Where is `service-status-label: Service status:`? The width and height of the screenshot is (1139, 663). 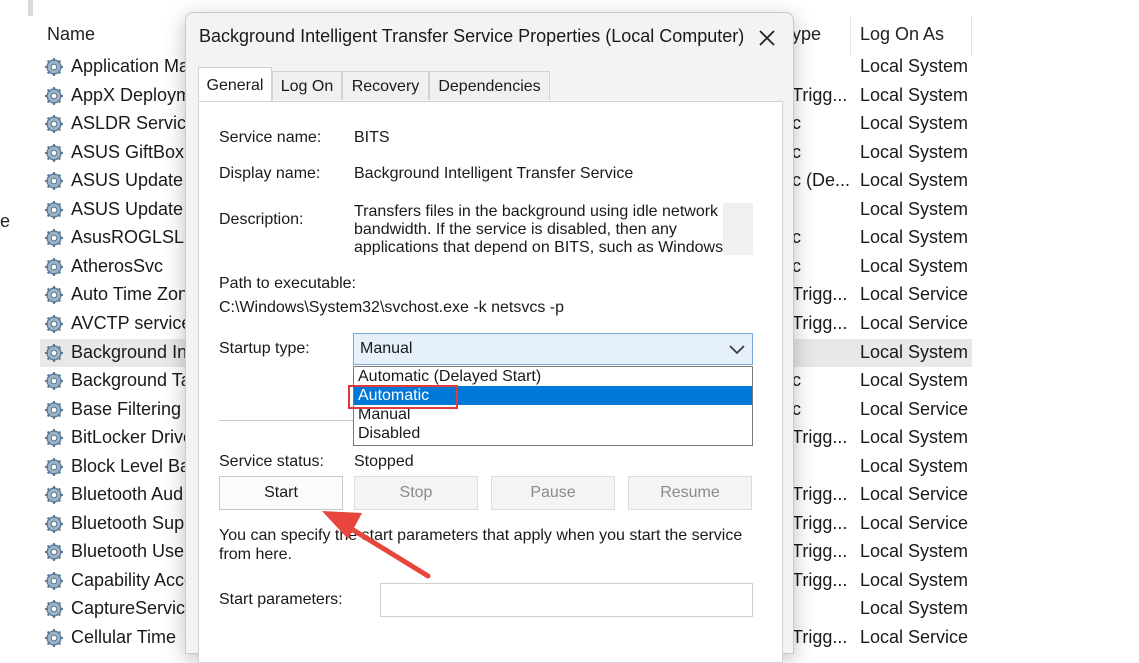 service-status-label: Service status: is located at coordinates (271, 461).